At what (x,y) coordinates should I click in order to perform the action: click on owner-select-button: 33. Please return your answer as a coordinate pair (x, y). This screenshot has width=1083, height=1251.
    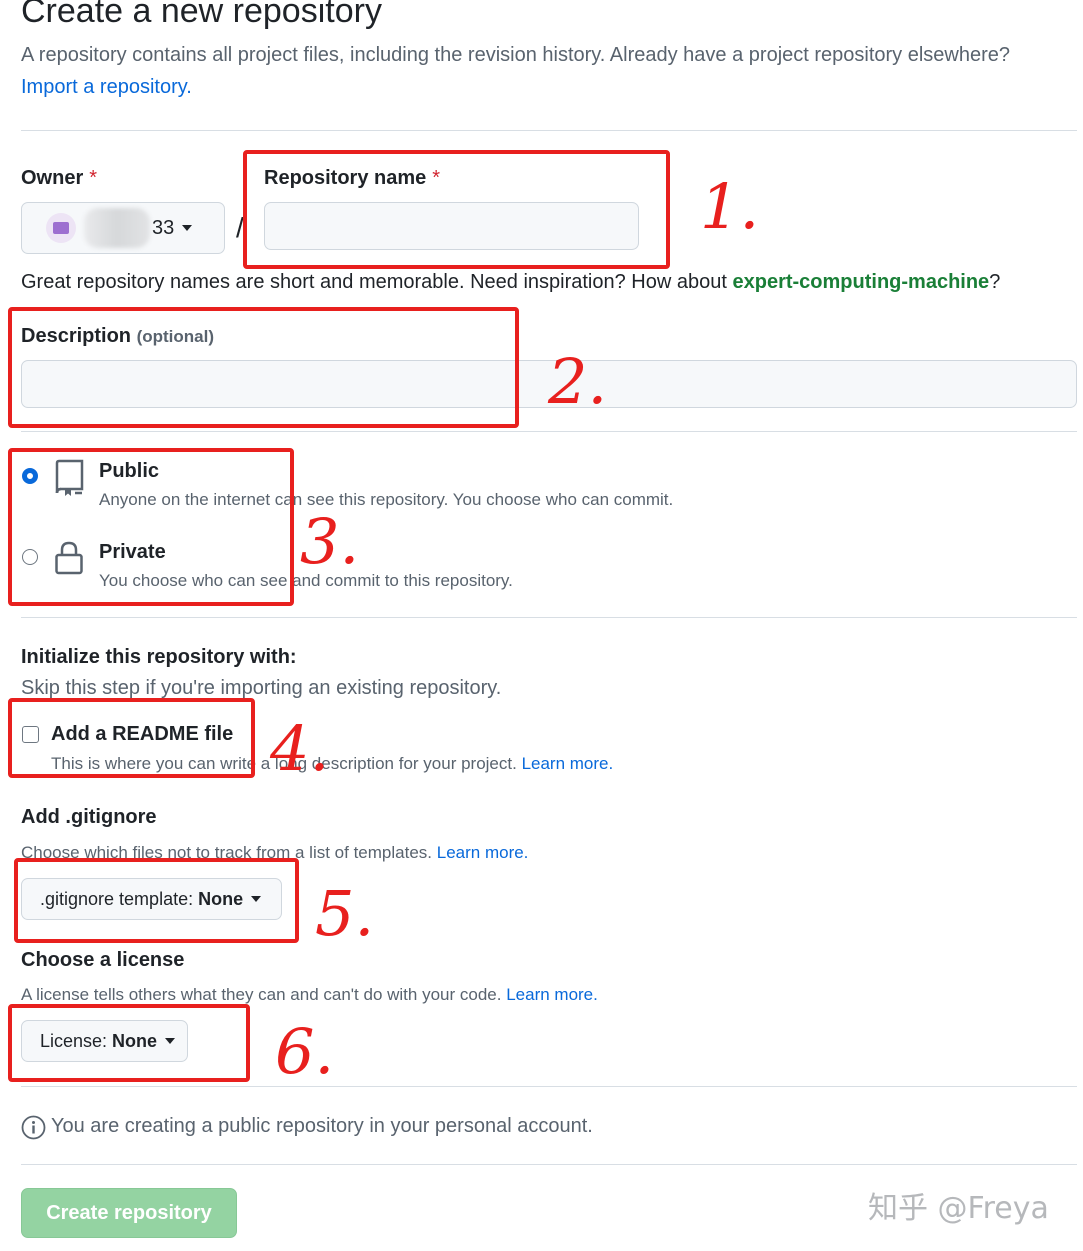
    Looking at the image, I should click on (123, 228).